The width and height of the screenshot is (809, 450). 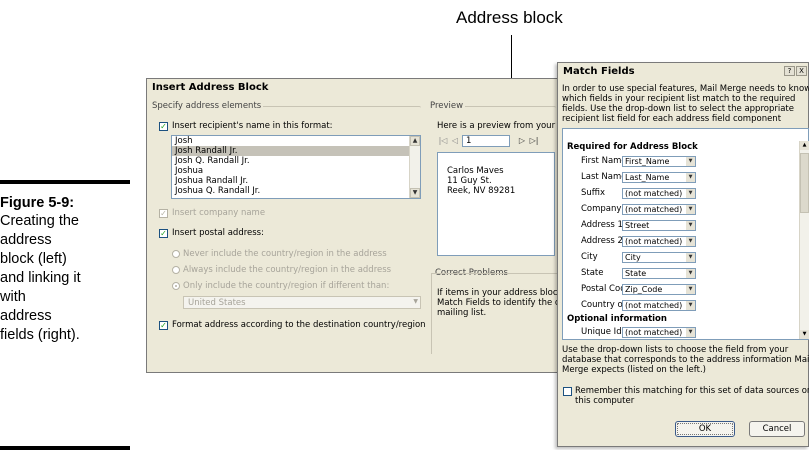 What do you see at coordinates (475, 171) in the screenshot?
I see `preview-line: Carlos Maves` at bounding box center [475, 171].